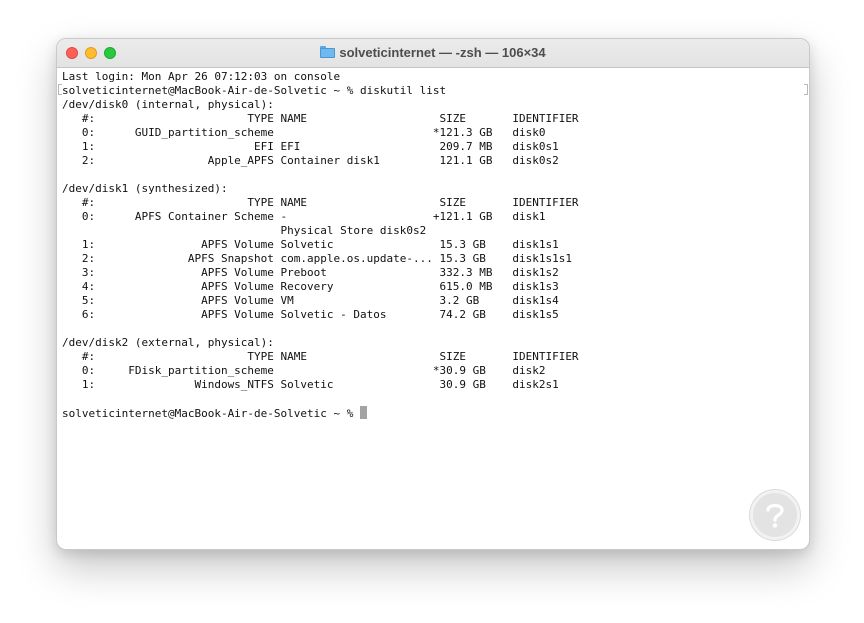  I want to click on folder-icon, so click(328, 52).